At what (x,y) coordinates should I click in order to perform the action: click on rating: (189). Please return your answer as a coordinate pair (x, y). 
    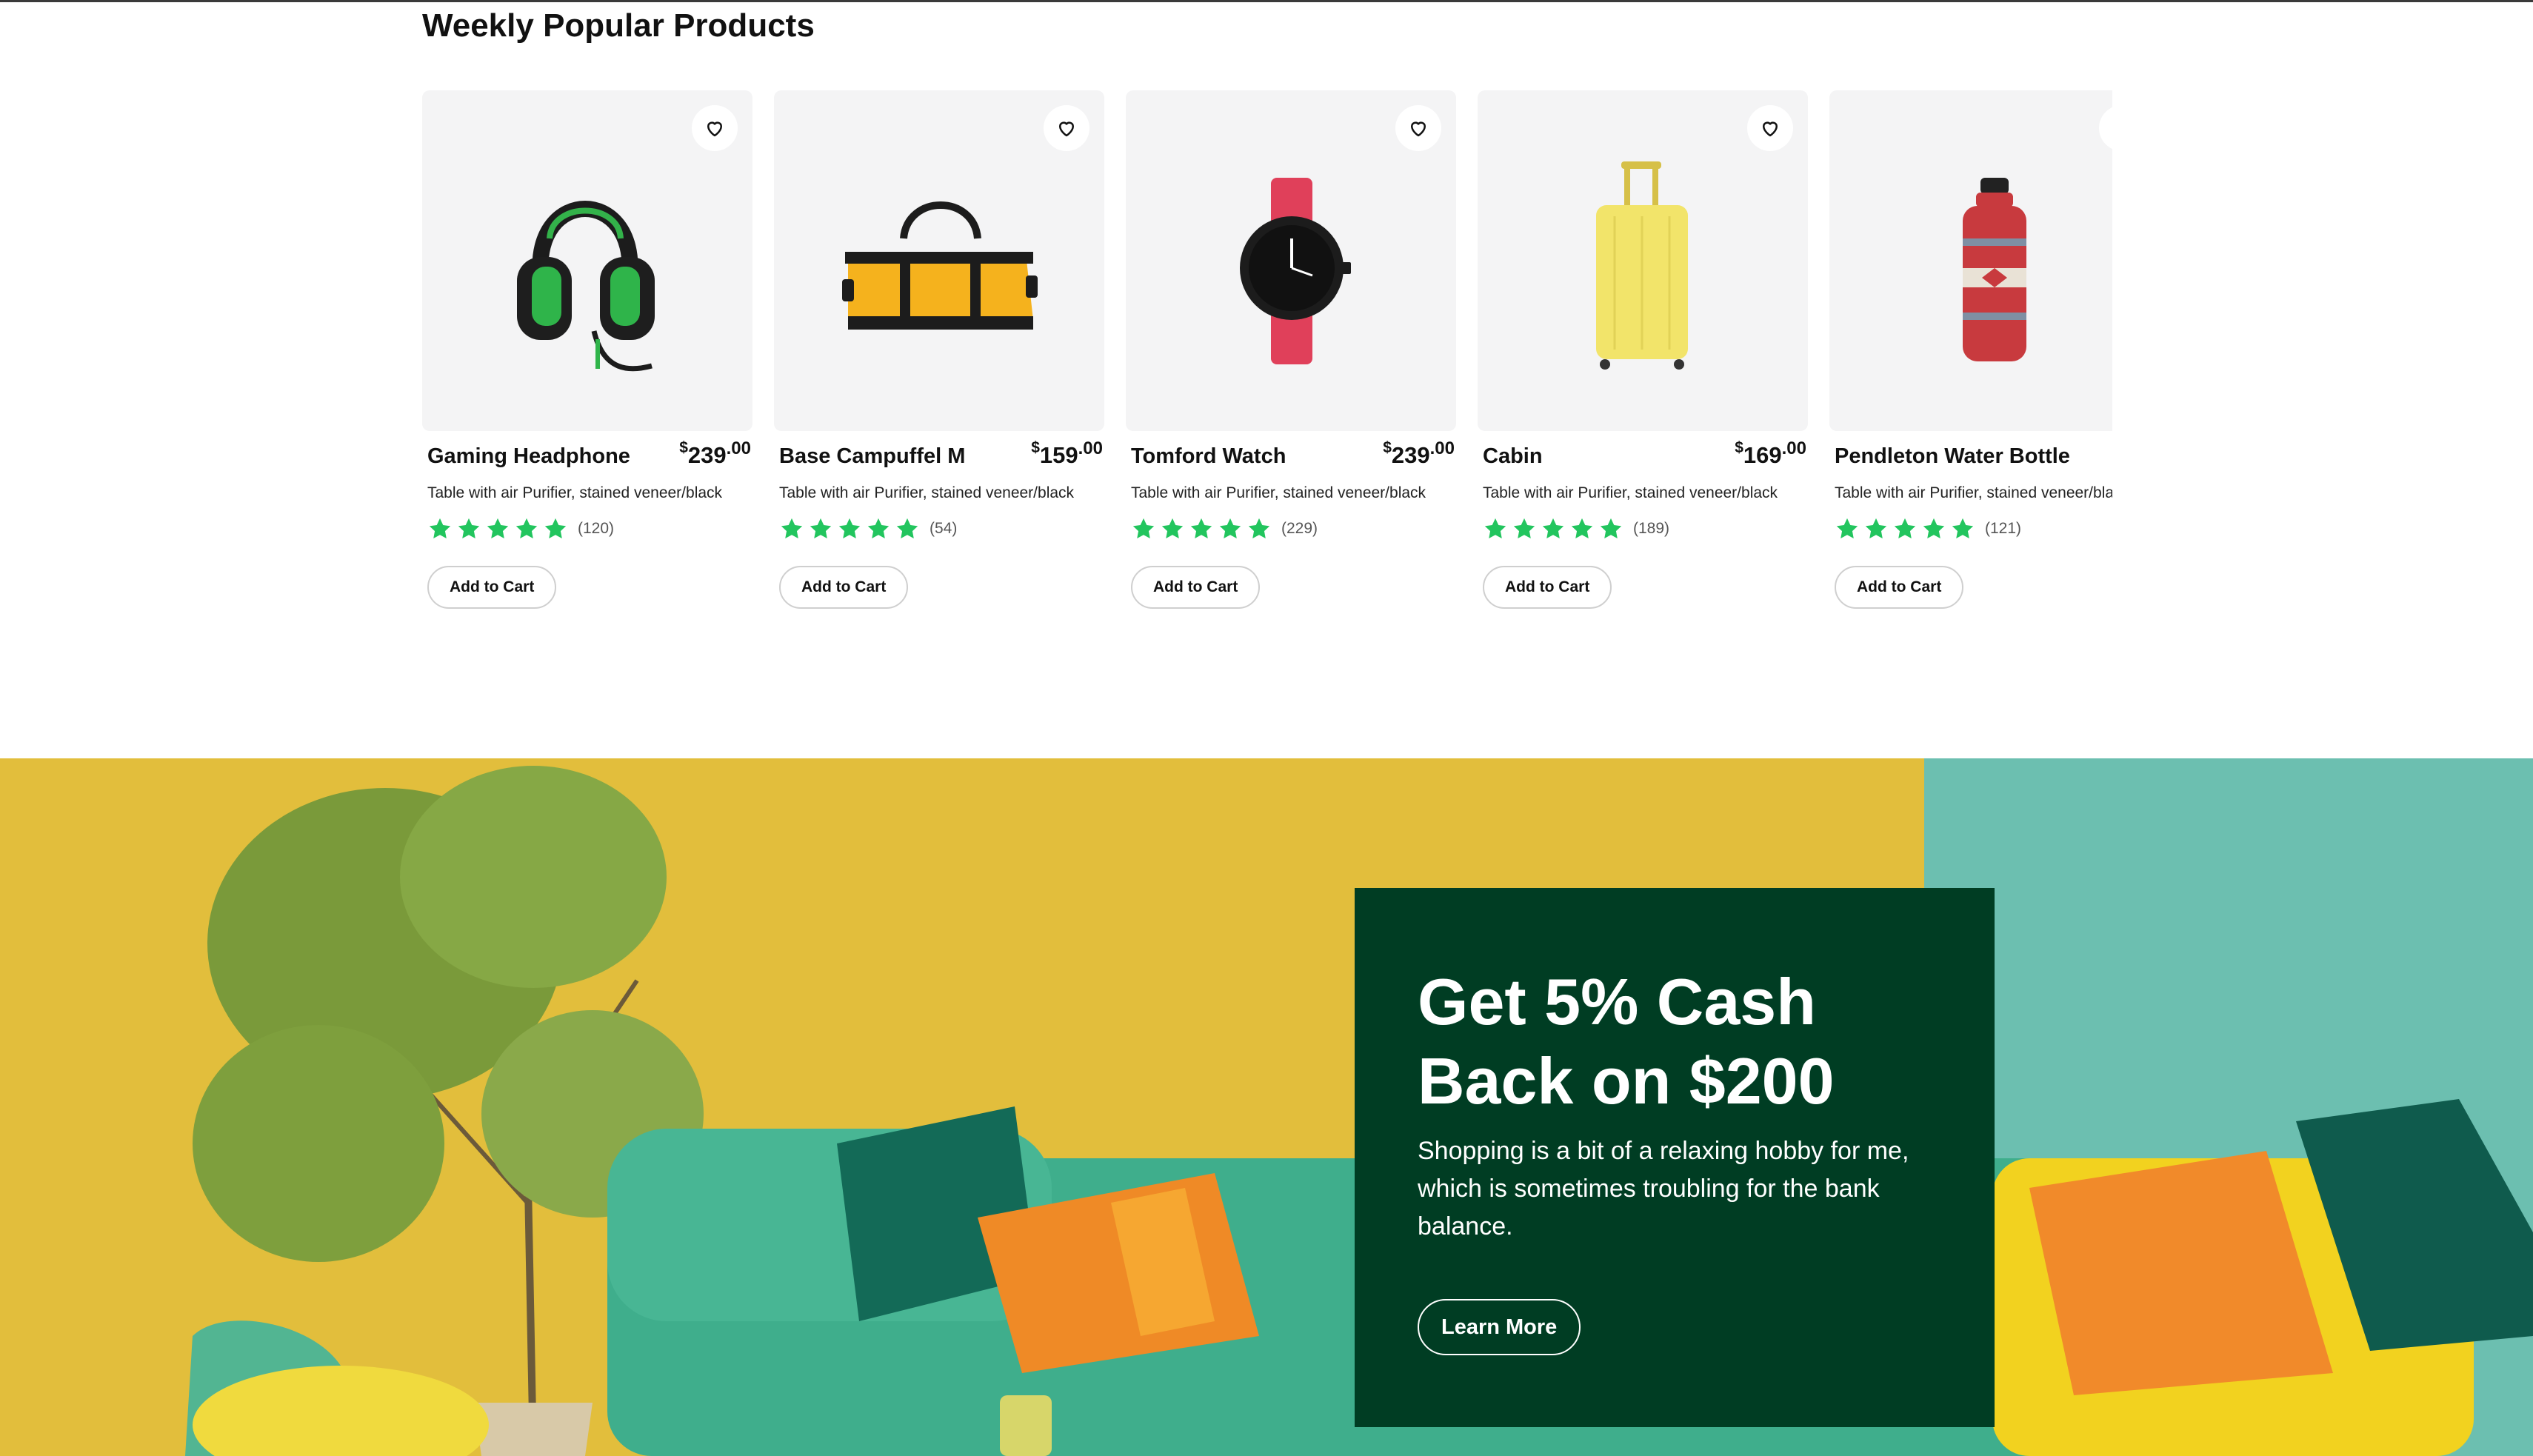
    Looking at the image, I should click on (1576, 528).